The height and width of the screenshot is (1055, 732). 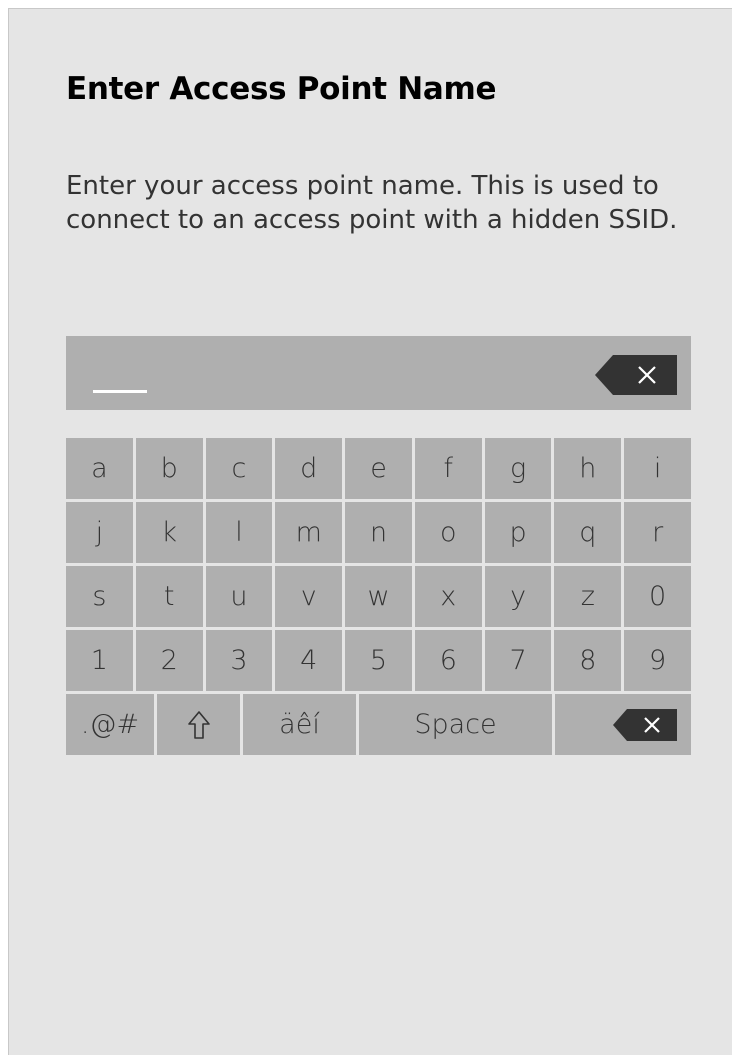 I want to click on key-p: p, so click(x=518, y=532).